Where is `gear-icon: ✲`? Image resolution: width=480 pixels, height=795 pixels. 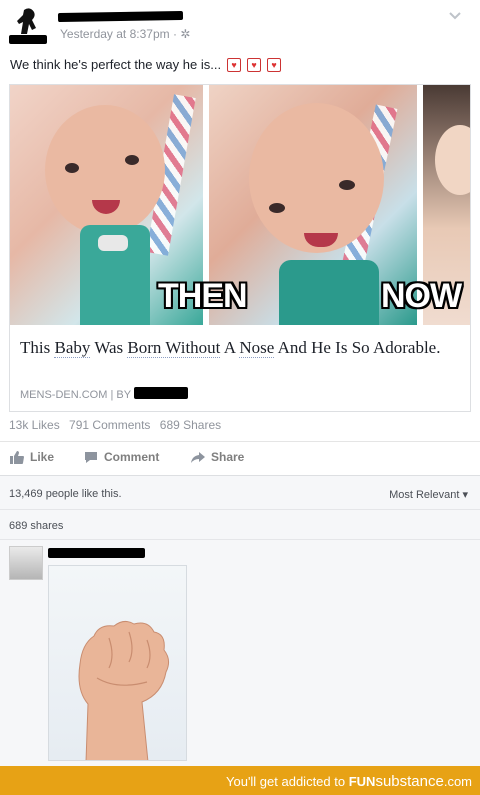
gear-icon: ✲ is located at coordinates (185, 34).